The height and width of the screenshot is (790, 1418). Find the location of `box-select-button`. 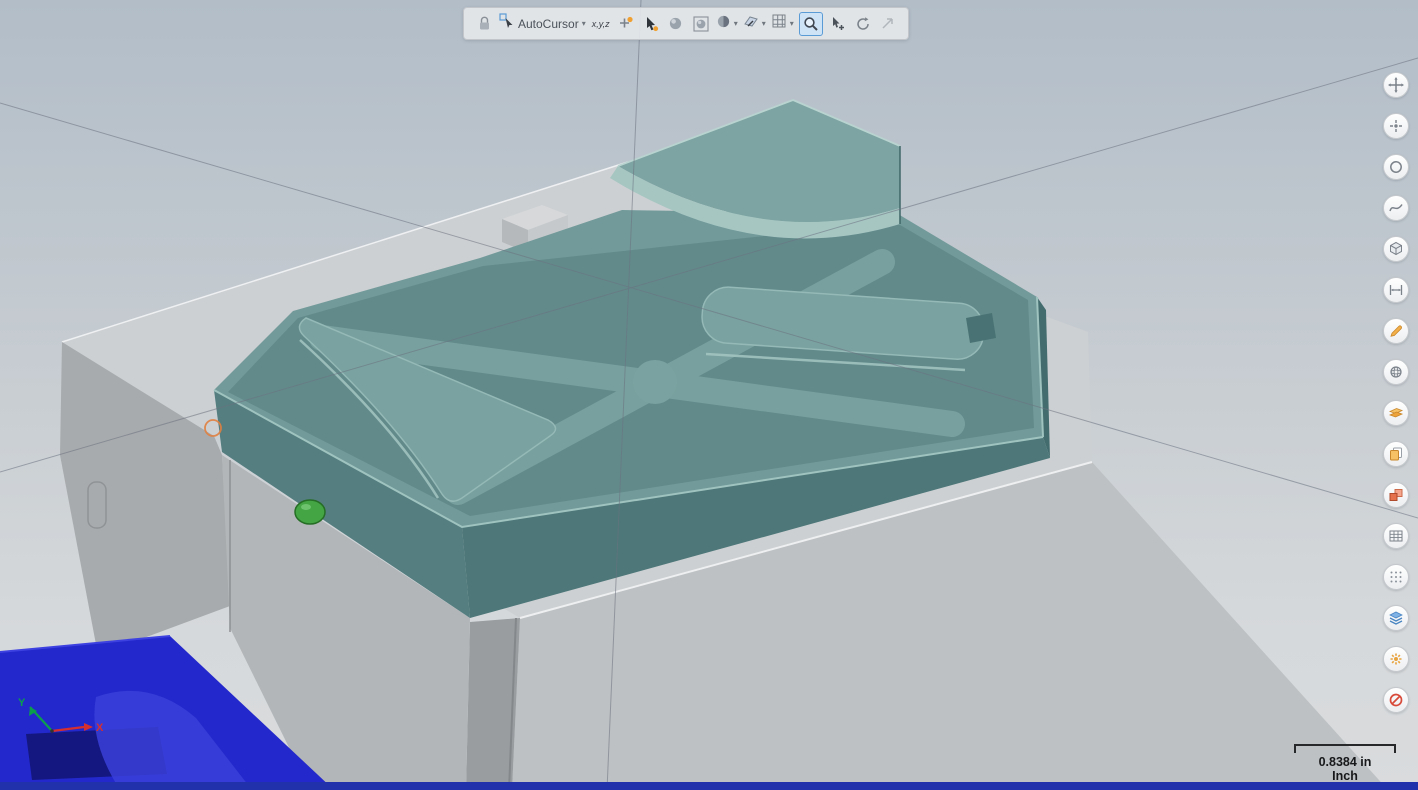

box-select-button is located at coordinates (701, 24).